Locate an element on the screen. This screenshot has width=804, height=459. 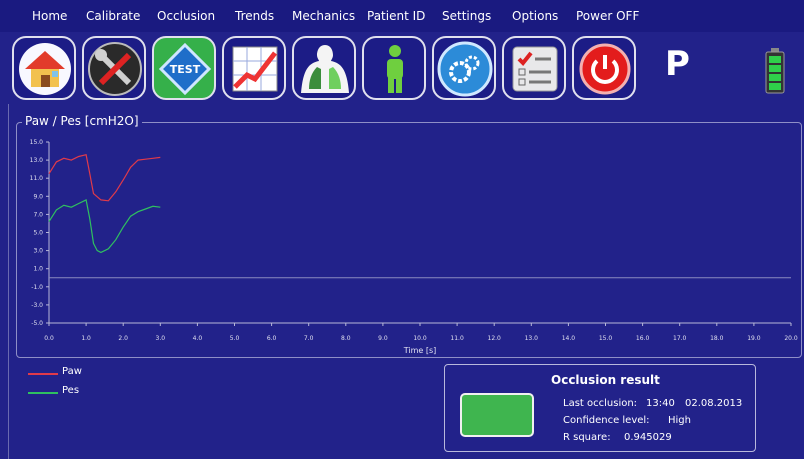
x-tick-label: 11.0 is located at coordinates (457, 338).